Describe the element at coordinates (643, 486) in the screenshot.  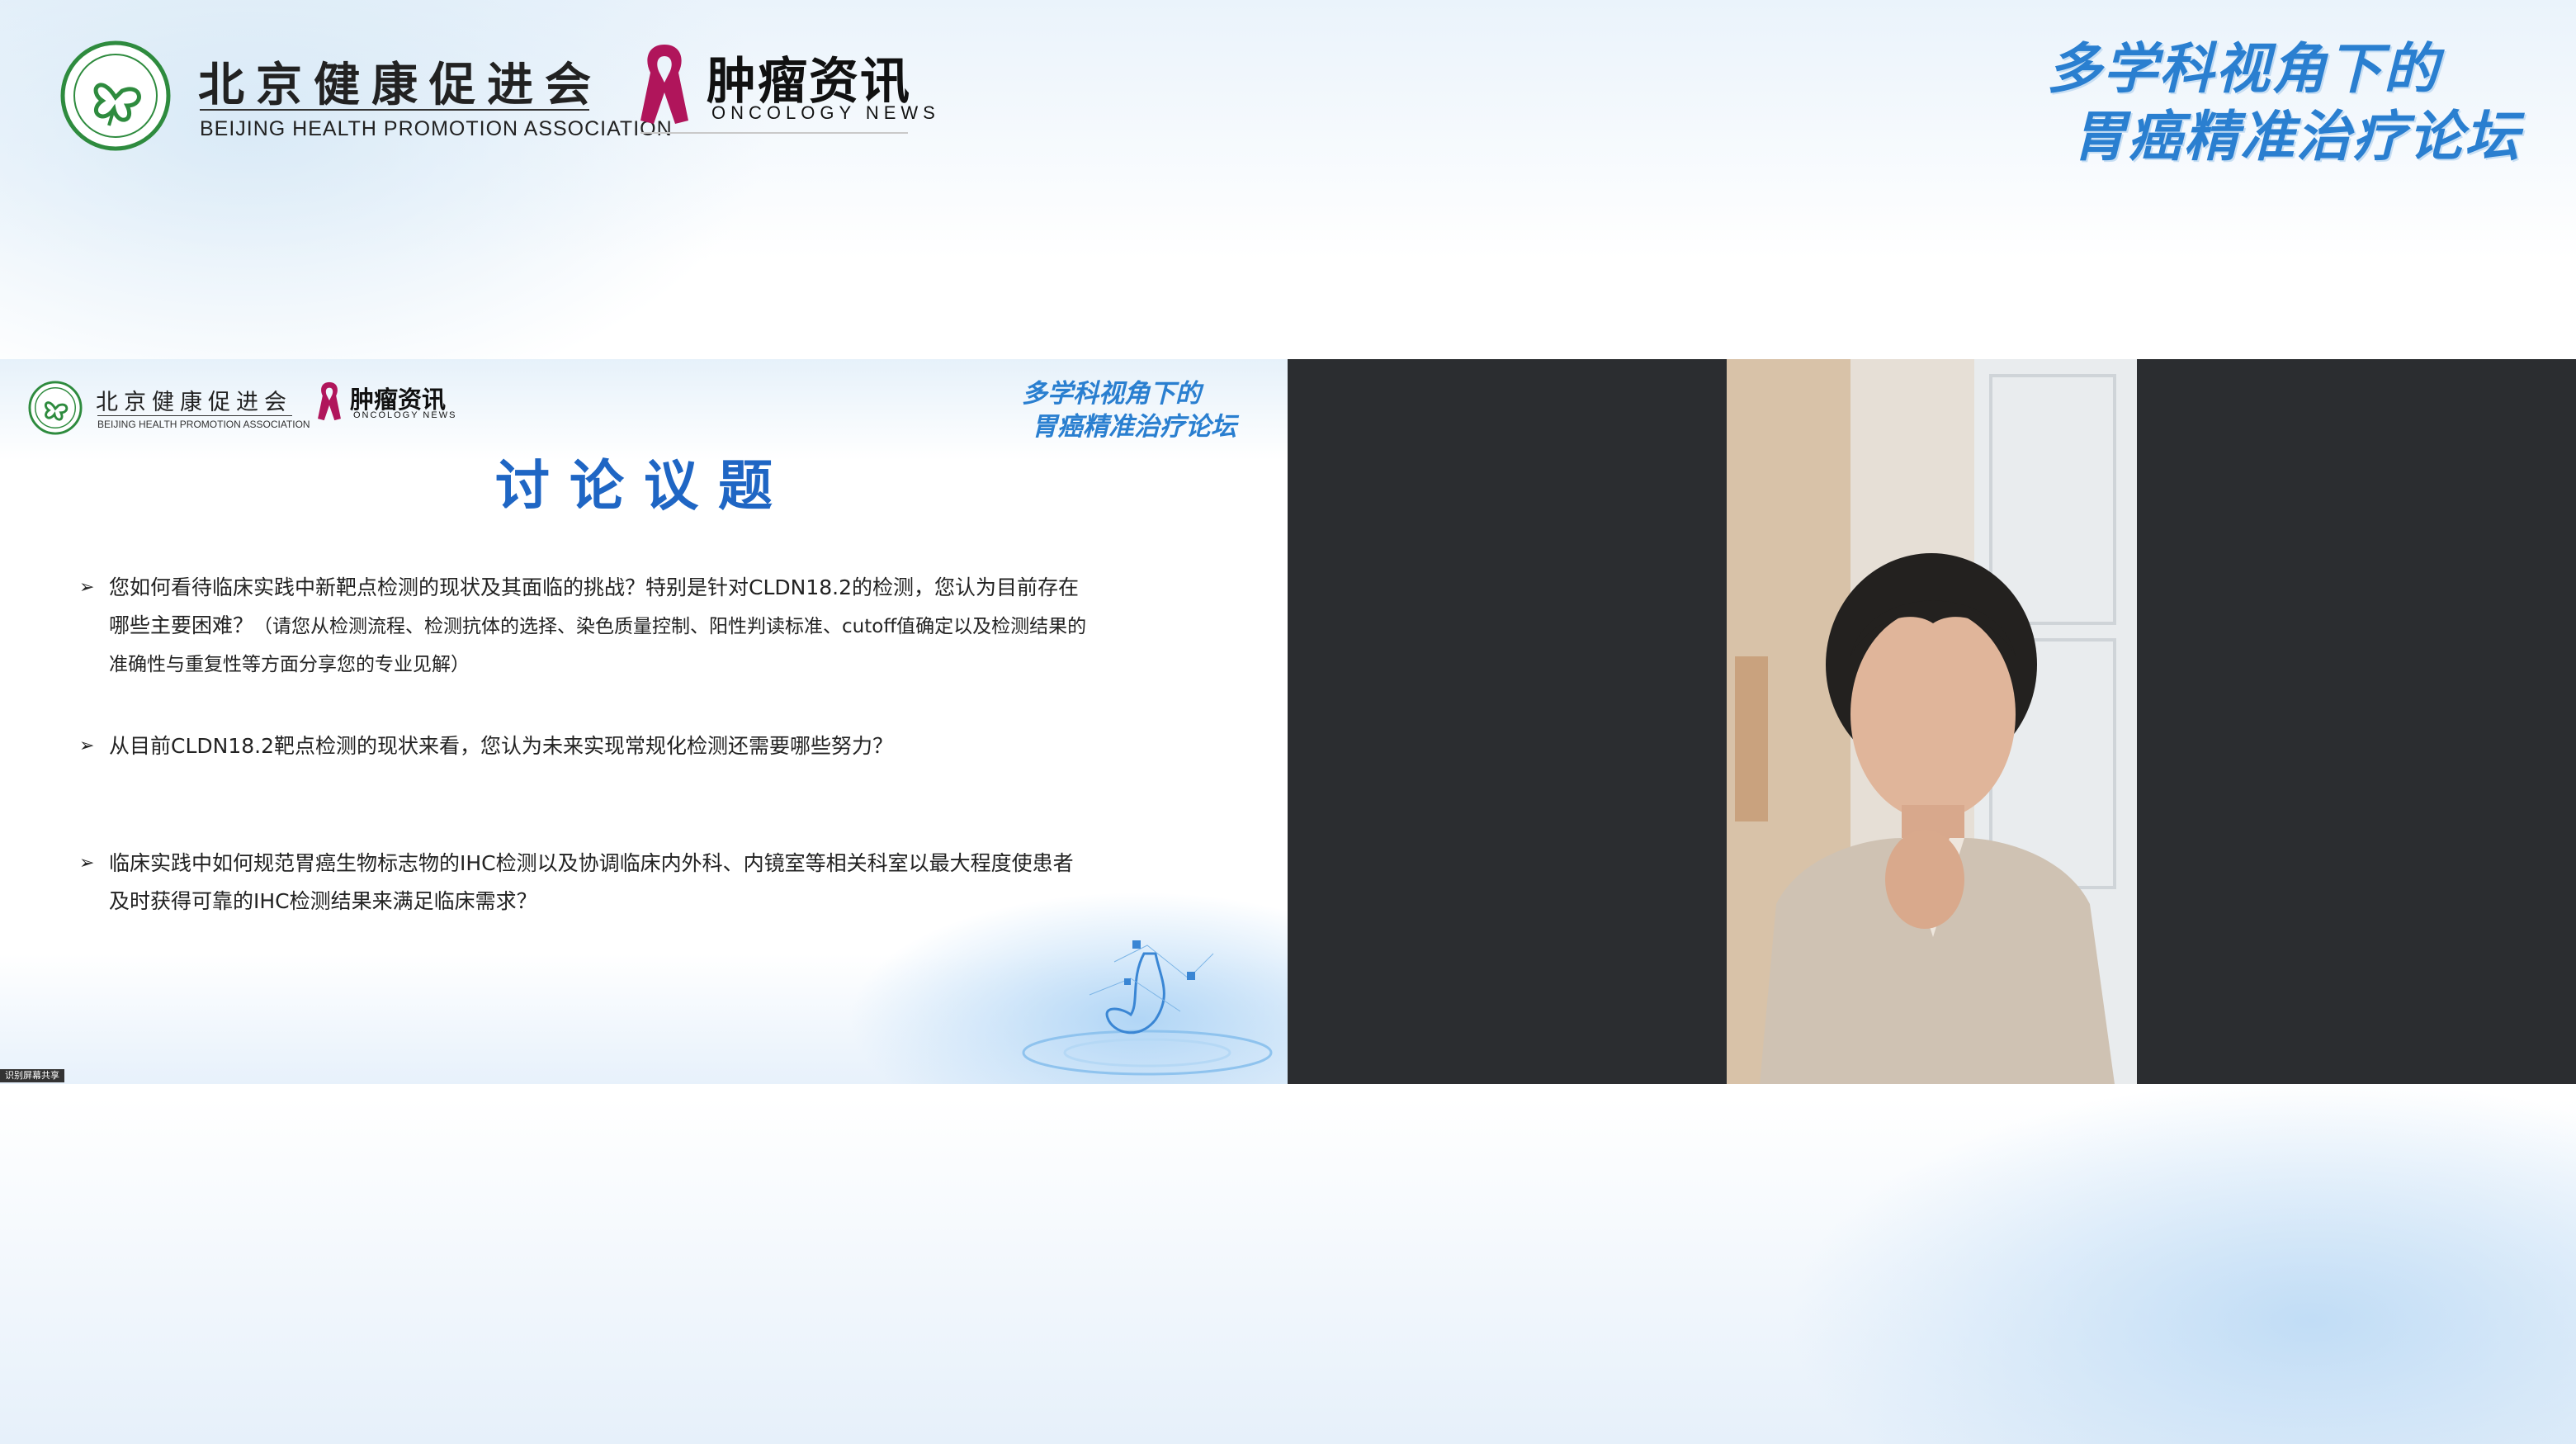
I see `slide-title: 讨论议题` at that location.